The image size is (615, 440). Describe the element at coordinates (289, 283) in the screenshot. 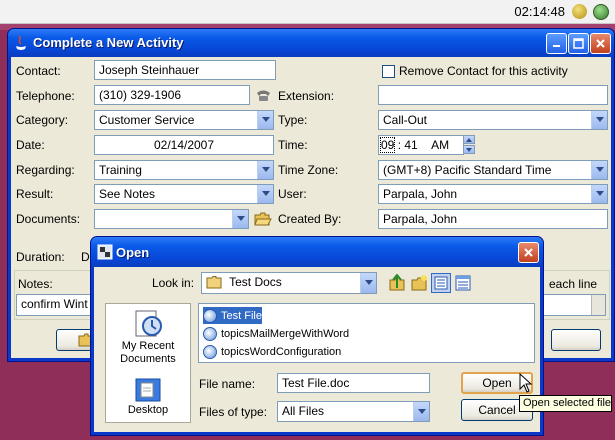

I see `look-in-dropdown: Test Docs` at that location.